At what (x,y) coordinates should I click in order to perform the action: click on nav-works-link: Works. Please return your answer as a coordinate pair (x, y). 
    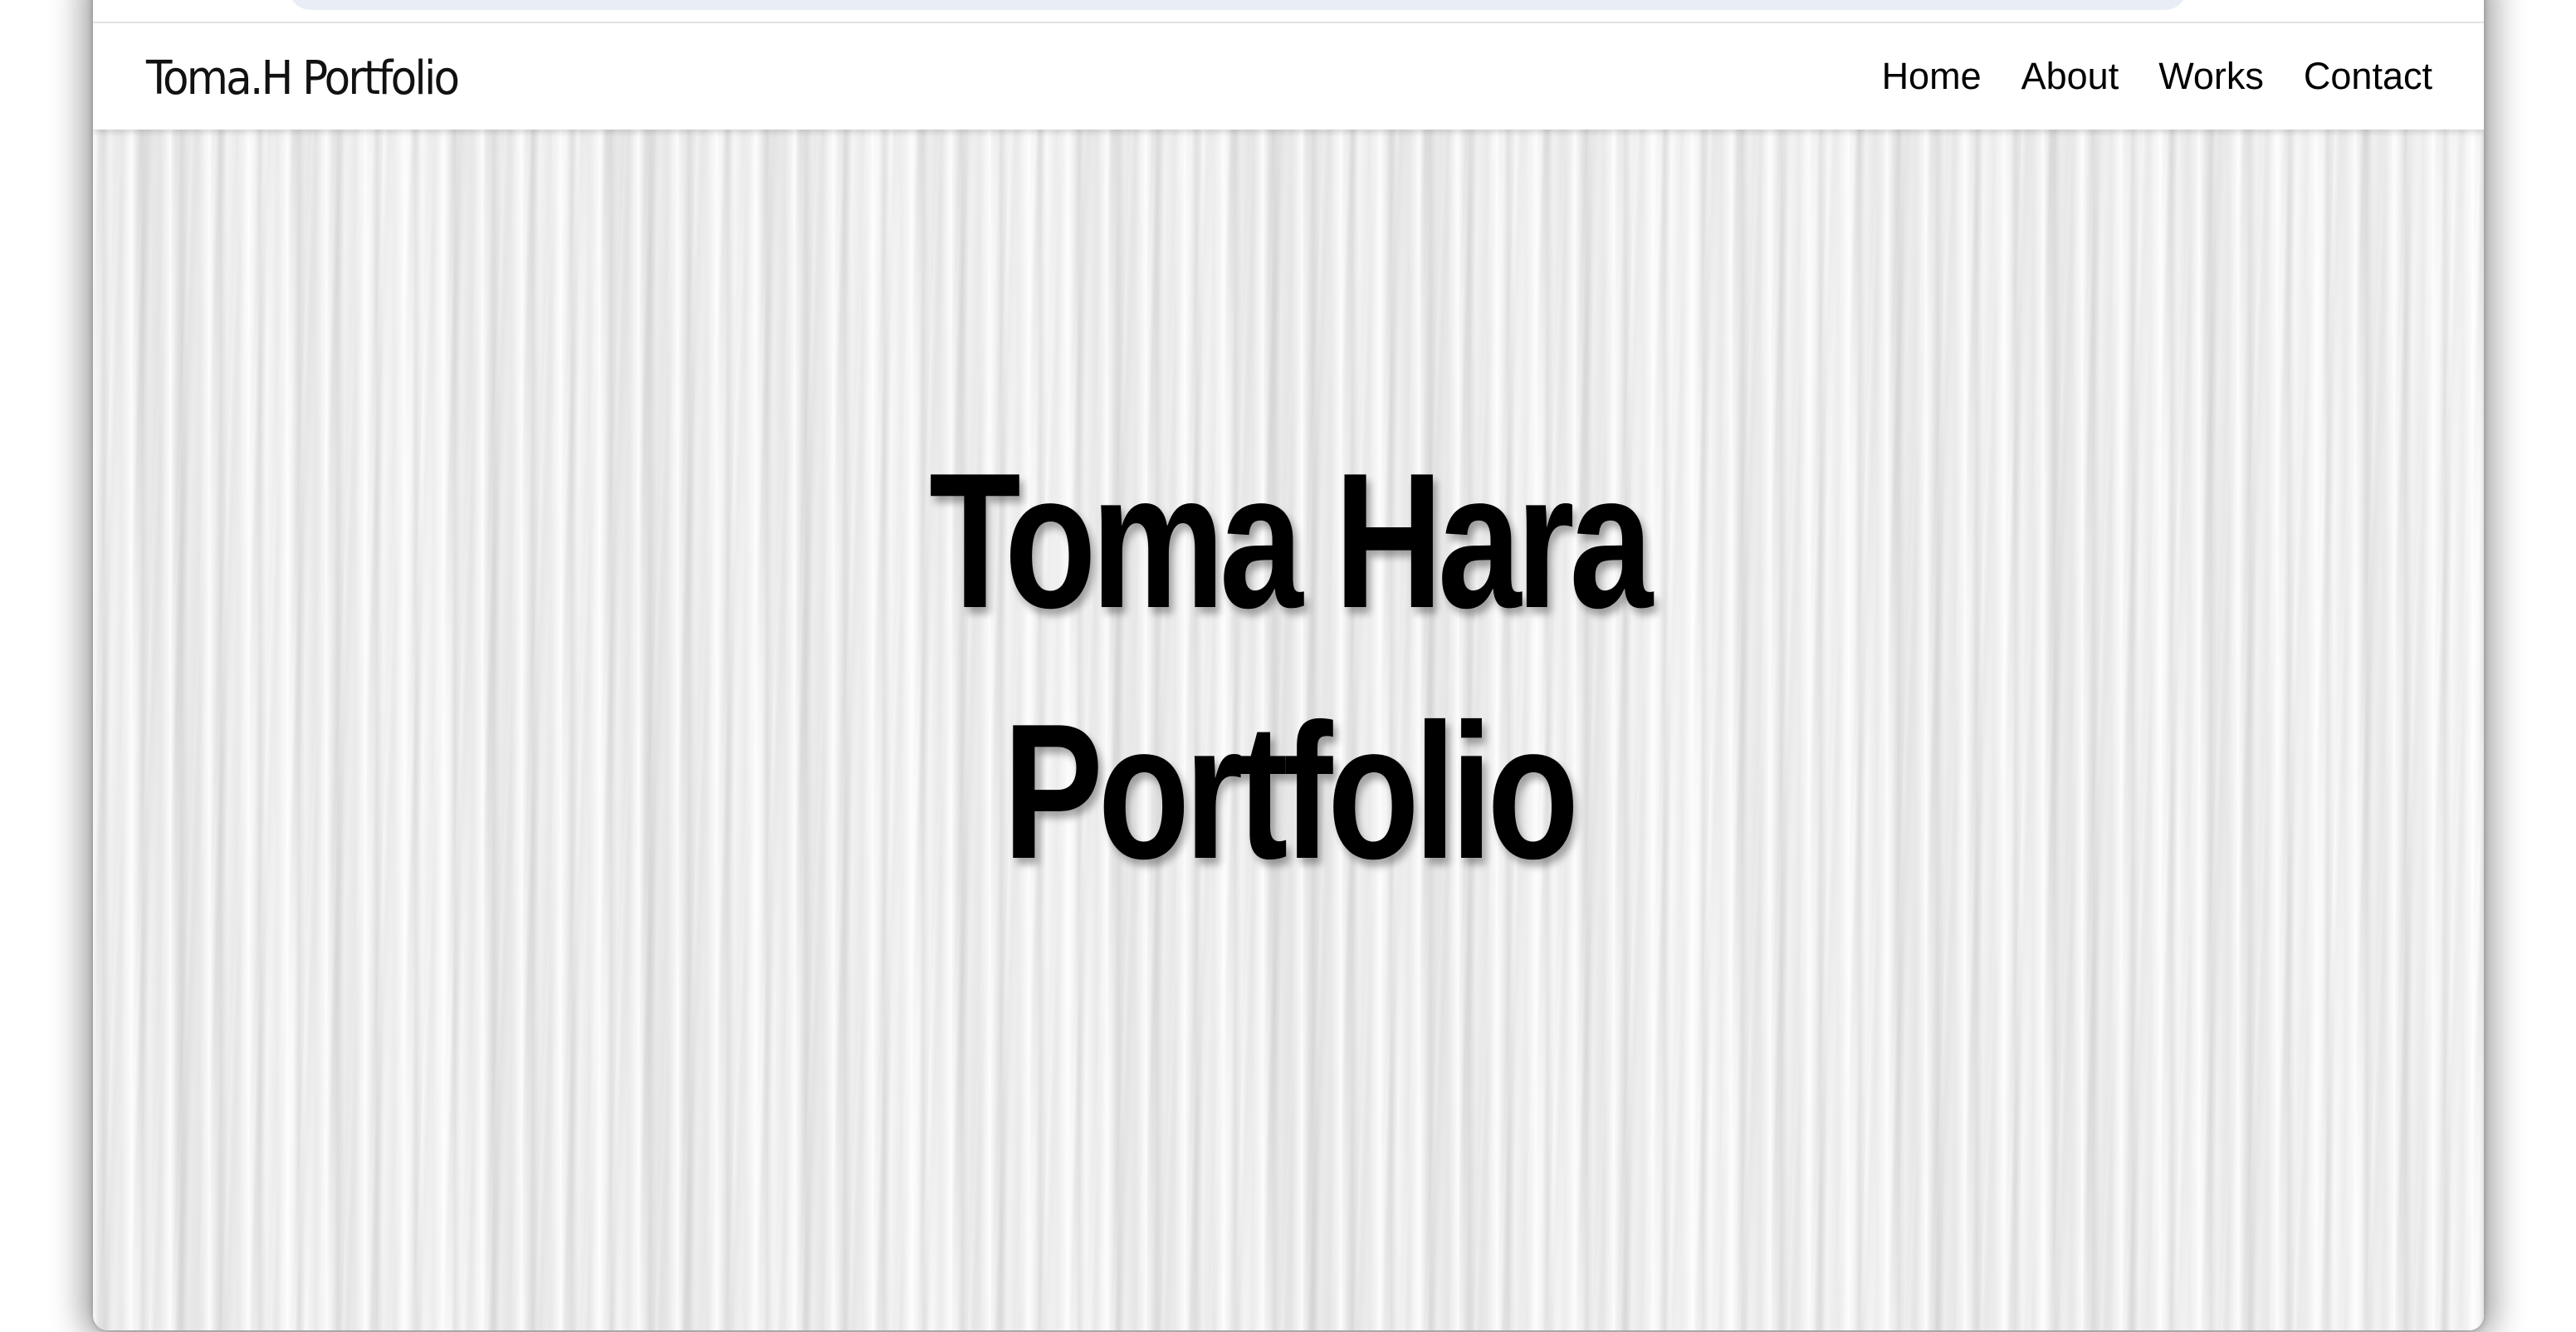
    Looking at the image, I should click on (2211, 76).